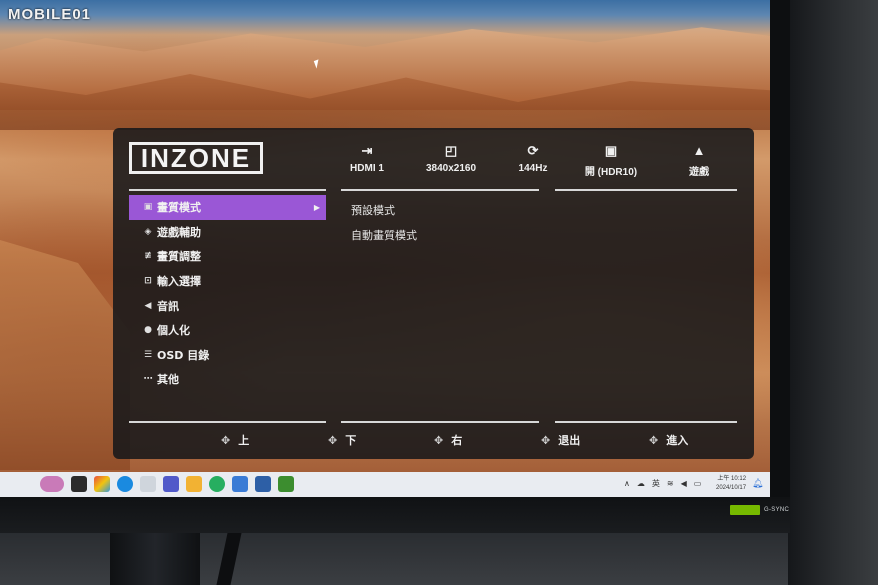  What do you see at coordinates (148, 484) in the screenshot?
I see `mouse-app-icon` at bounding box center [148, 484].